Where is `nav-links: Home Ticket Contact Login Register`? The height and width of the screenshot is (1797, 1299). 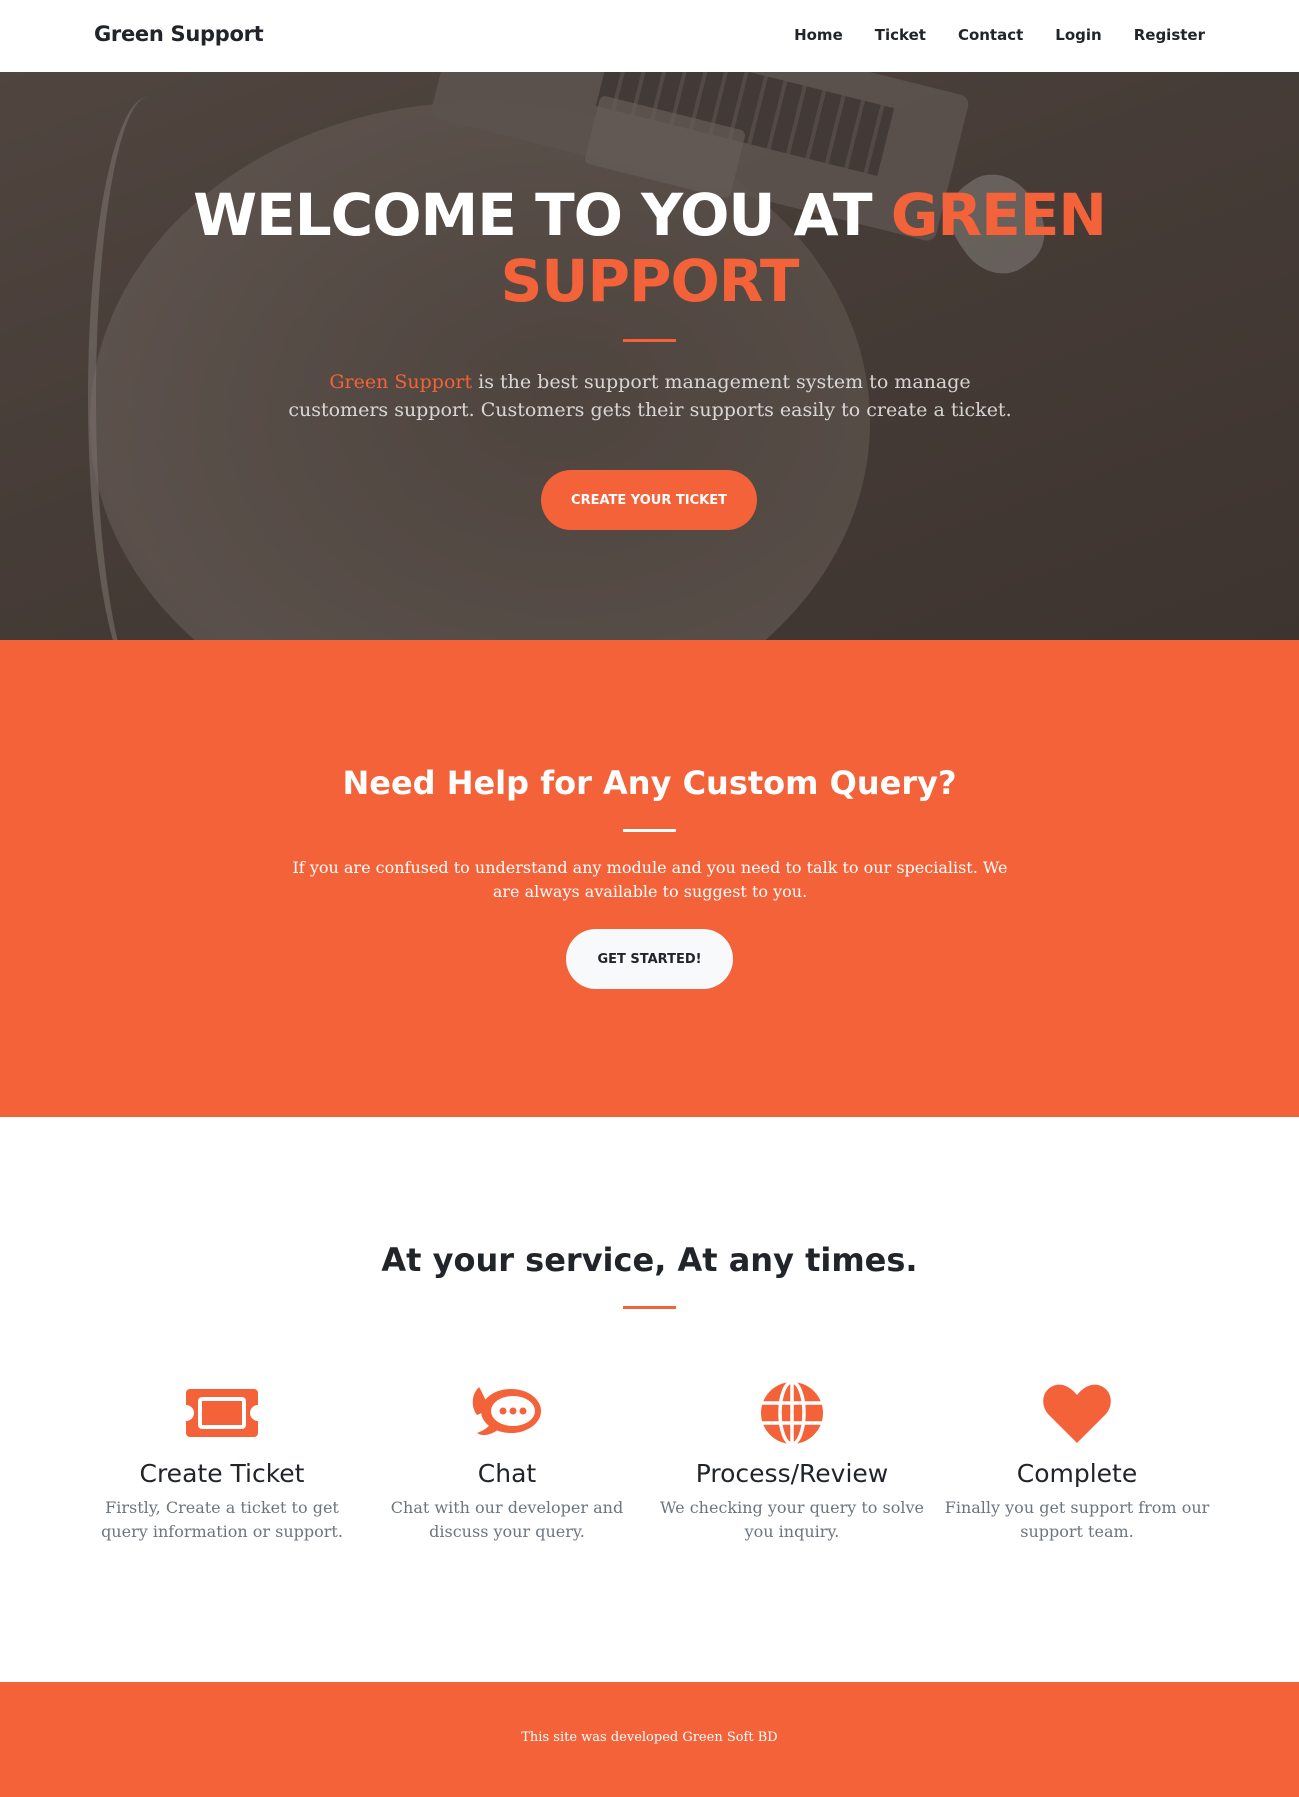 nav-links: Home Ticket Contact Login Register is located at coordinates (999, 35).